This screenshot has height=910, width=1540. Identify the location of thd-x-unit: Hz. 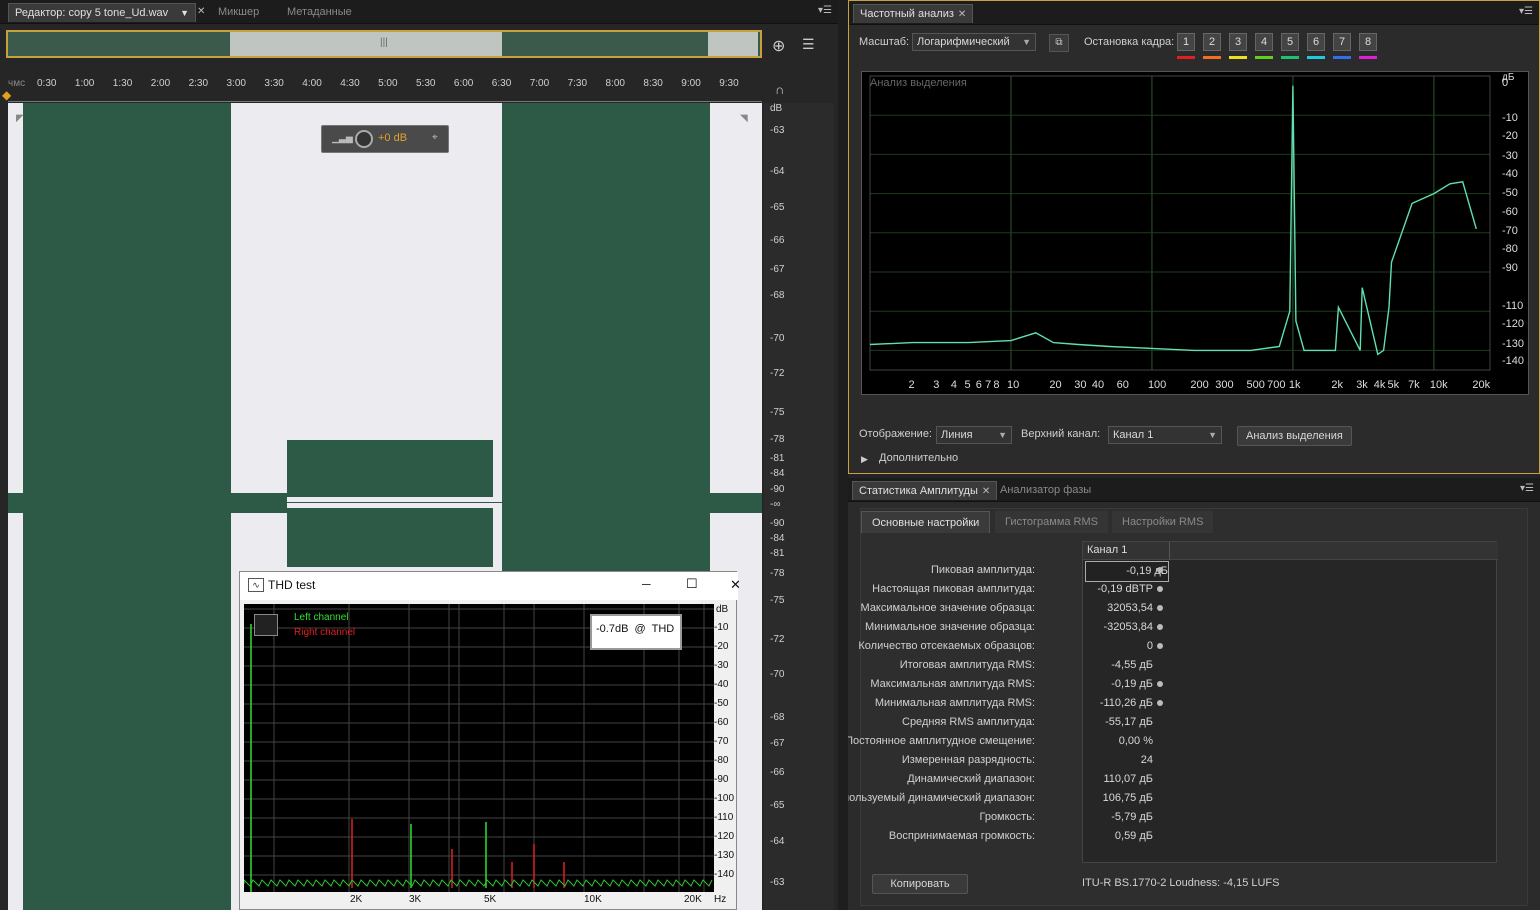
(720, 899).